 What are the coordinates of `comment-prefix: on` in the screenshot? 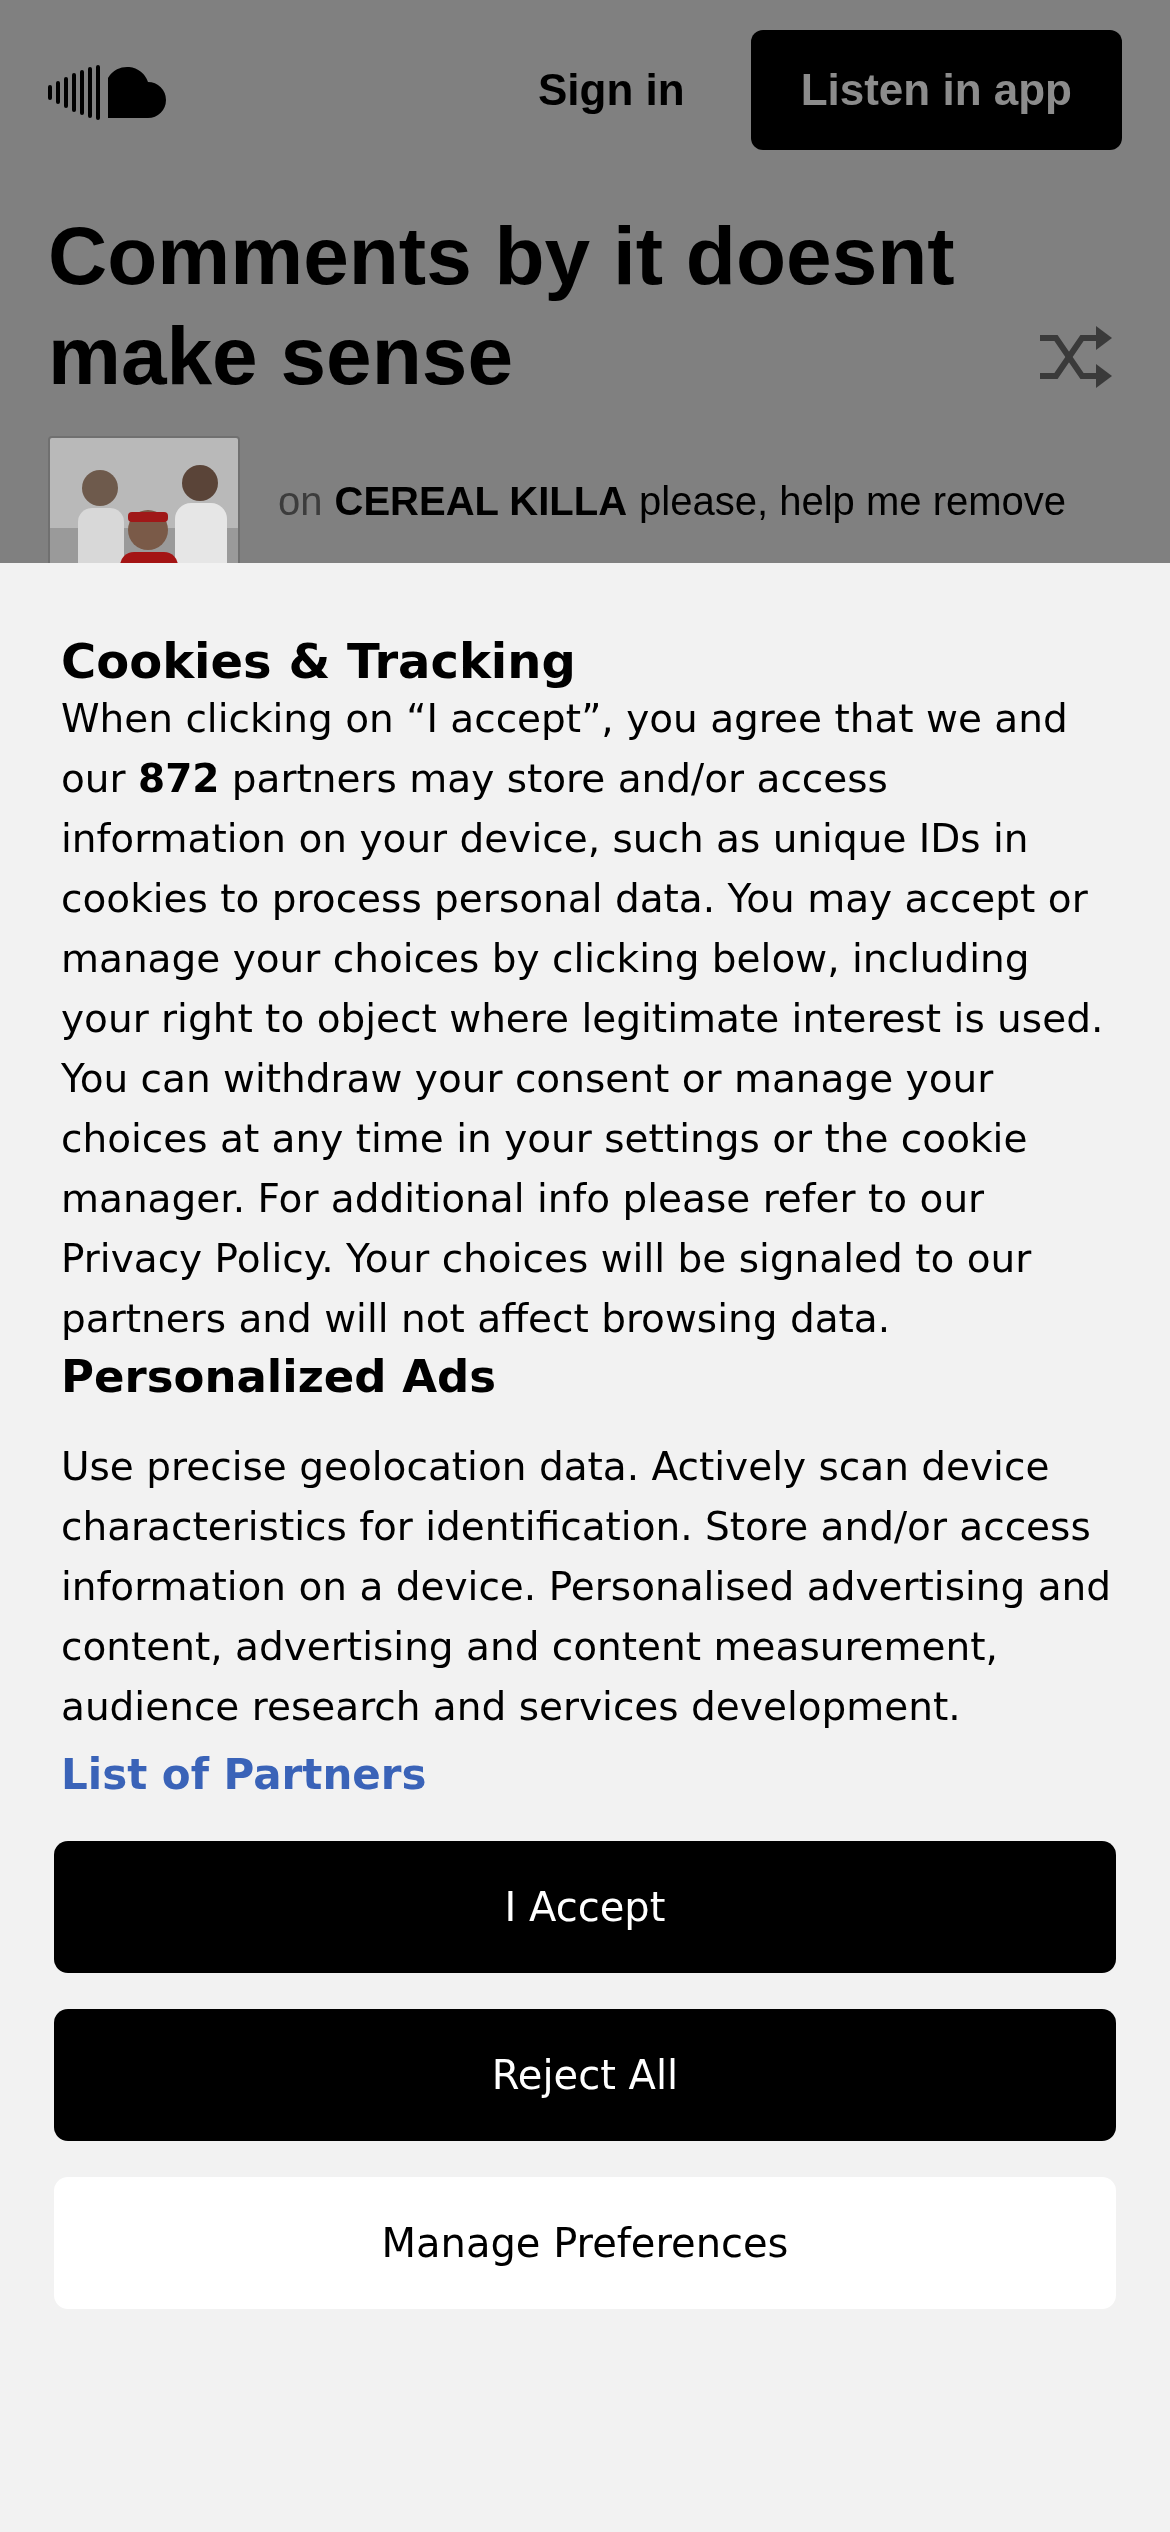 It's located at (300, 501).